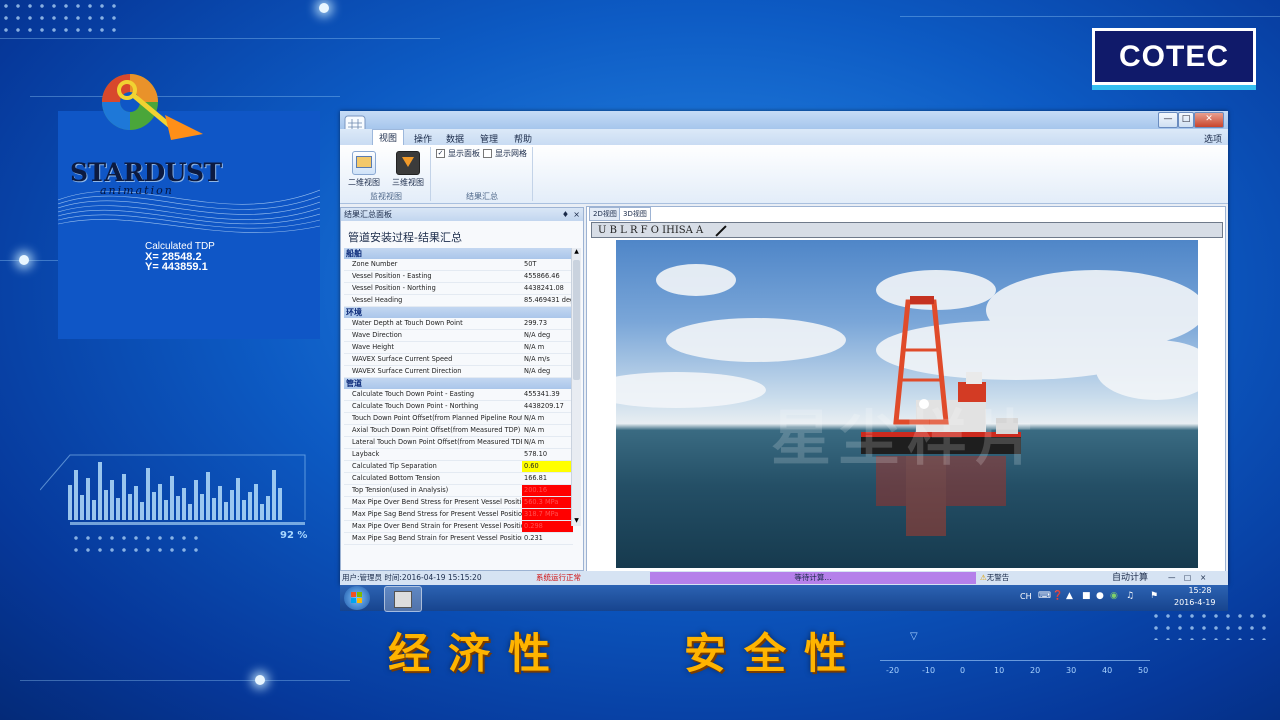 This screenshot has height=720, width=1280. Describe the element at coordinates (388, 137) in the screenshot. I see `ribbon-tab-view: 视图` at that location.